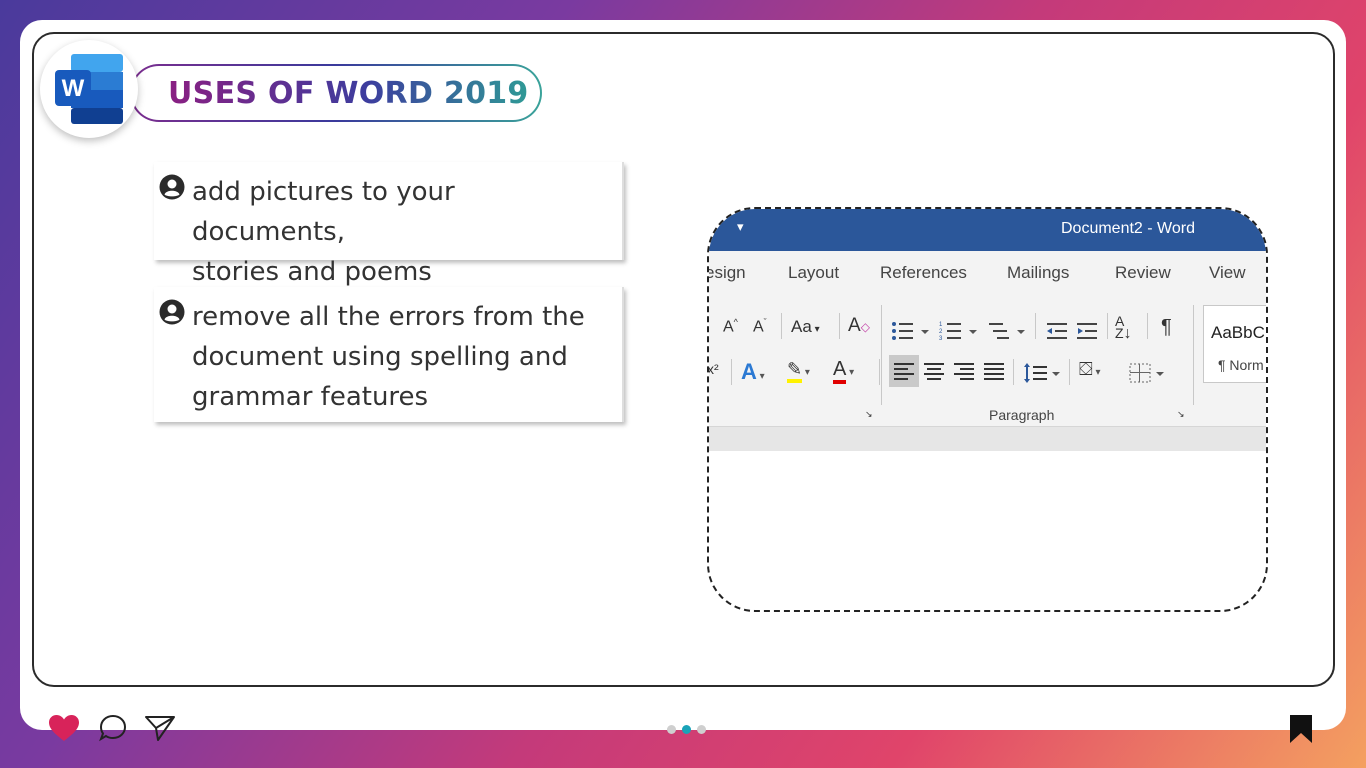 The width and height of the screenshot is (1366, 768). What do you see at coordinates (941, 332) in the screenshot?
I see `svg-text: 2` at bounding box center [941, 332].